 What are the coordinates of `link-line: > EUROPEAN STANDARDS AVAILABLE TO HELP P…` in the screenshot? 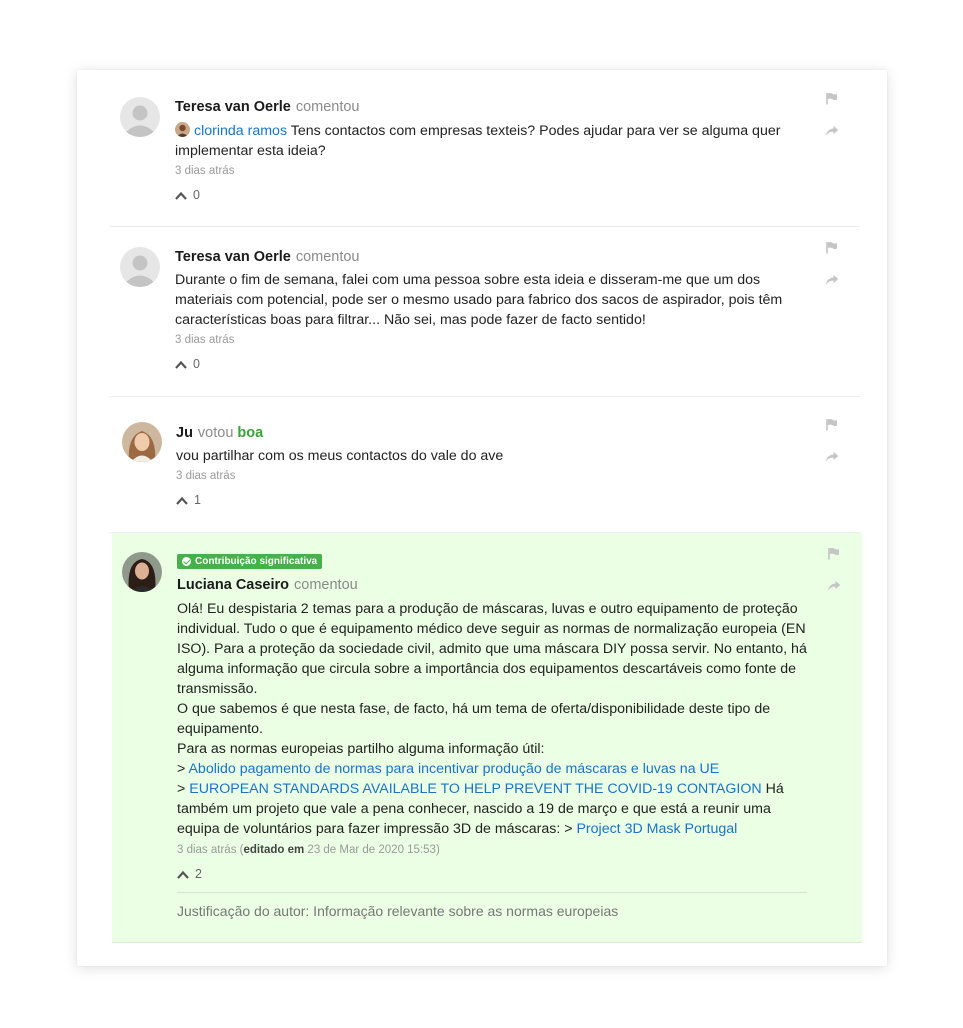 It's located at (492, 809).